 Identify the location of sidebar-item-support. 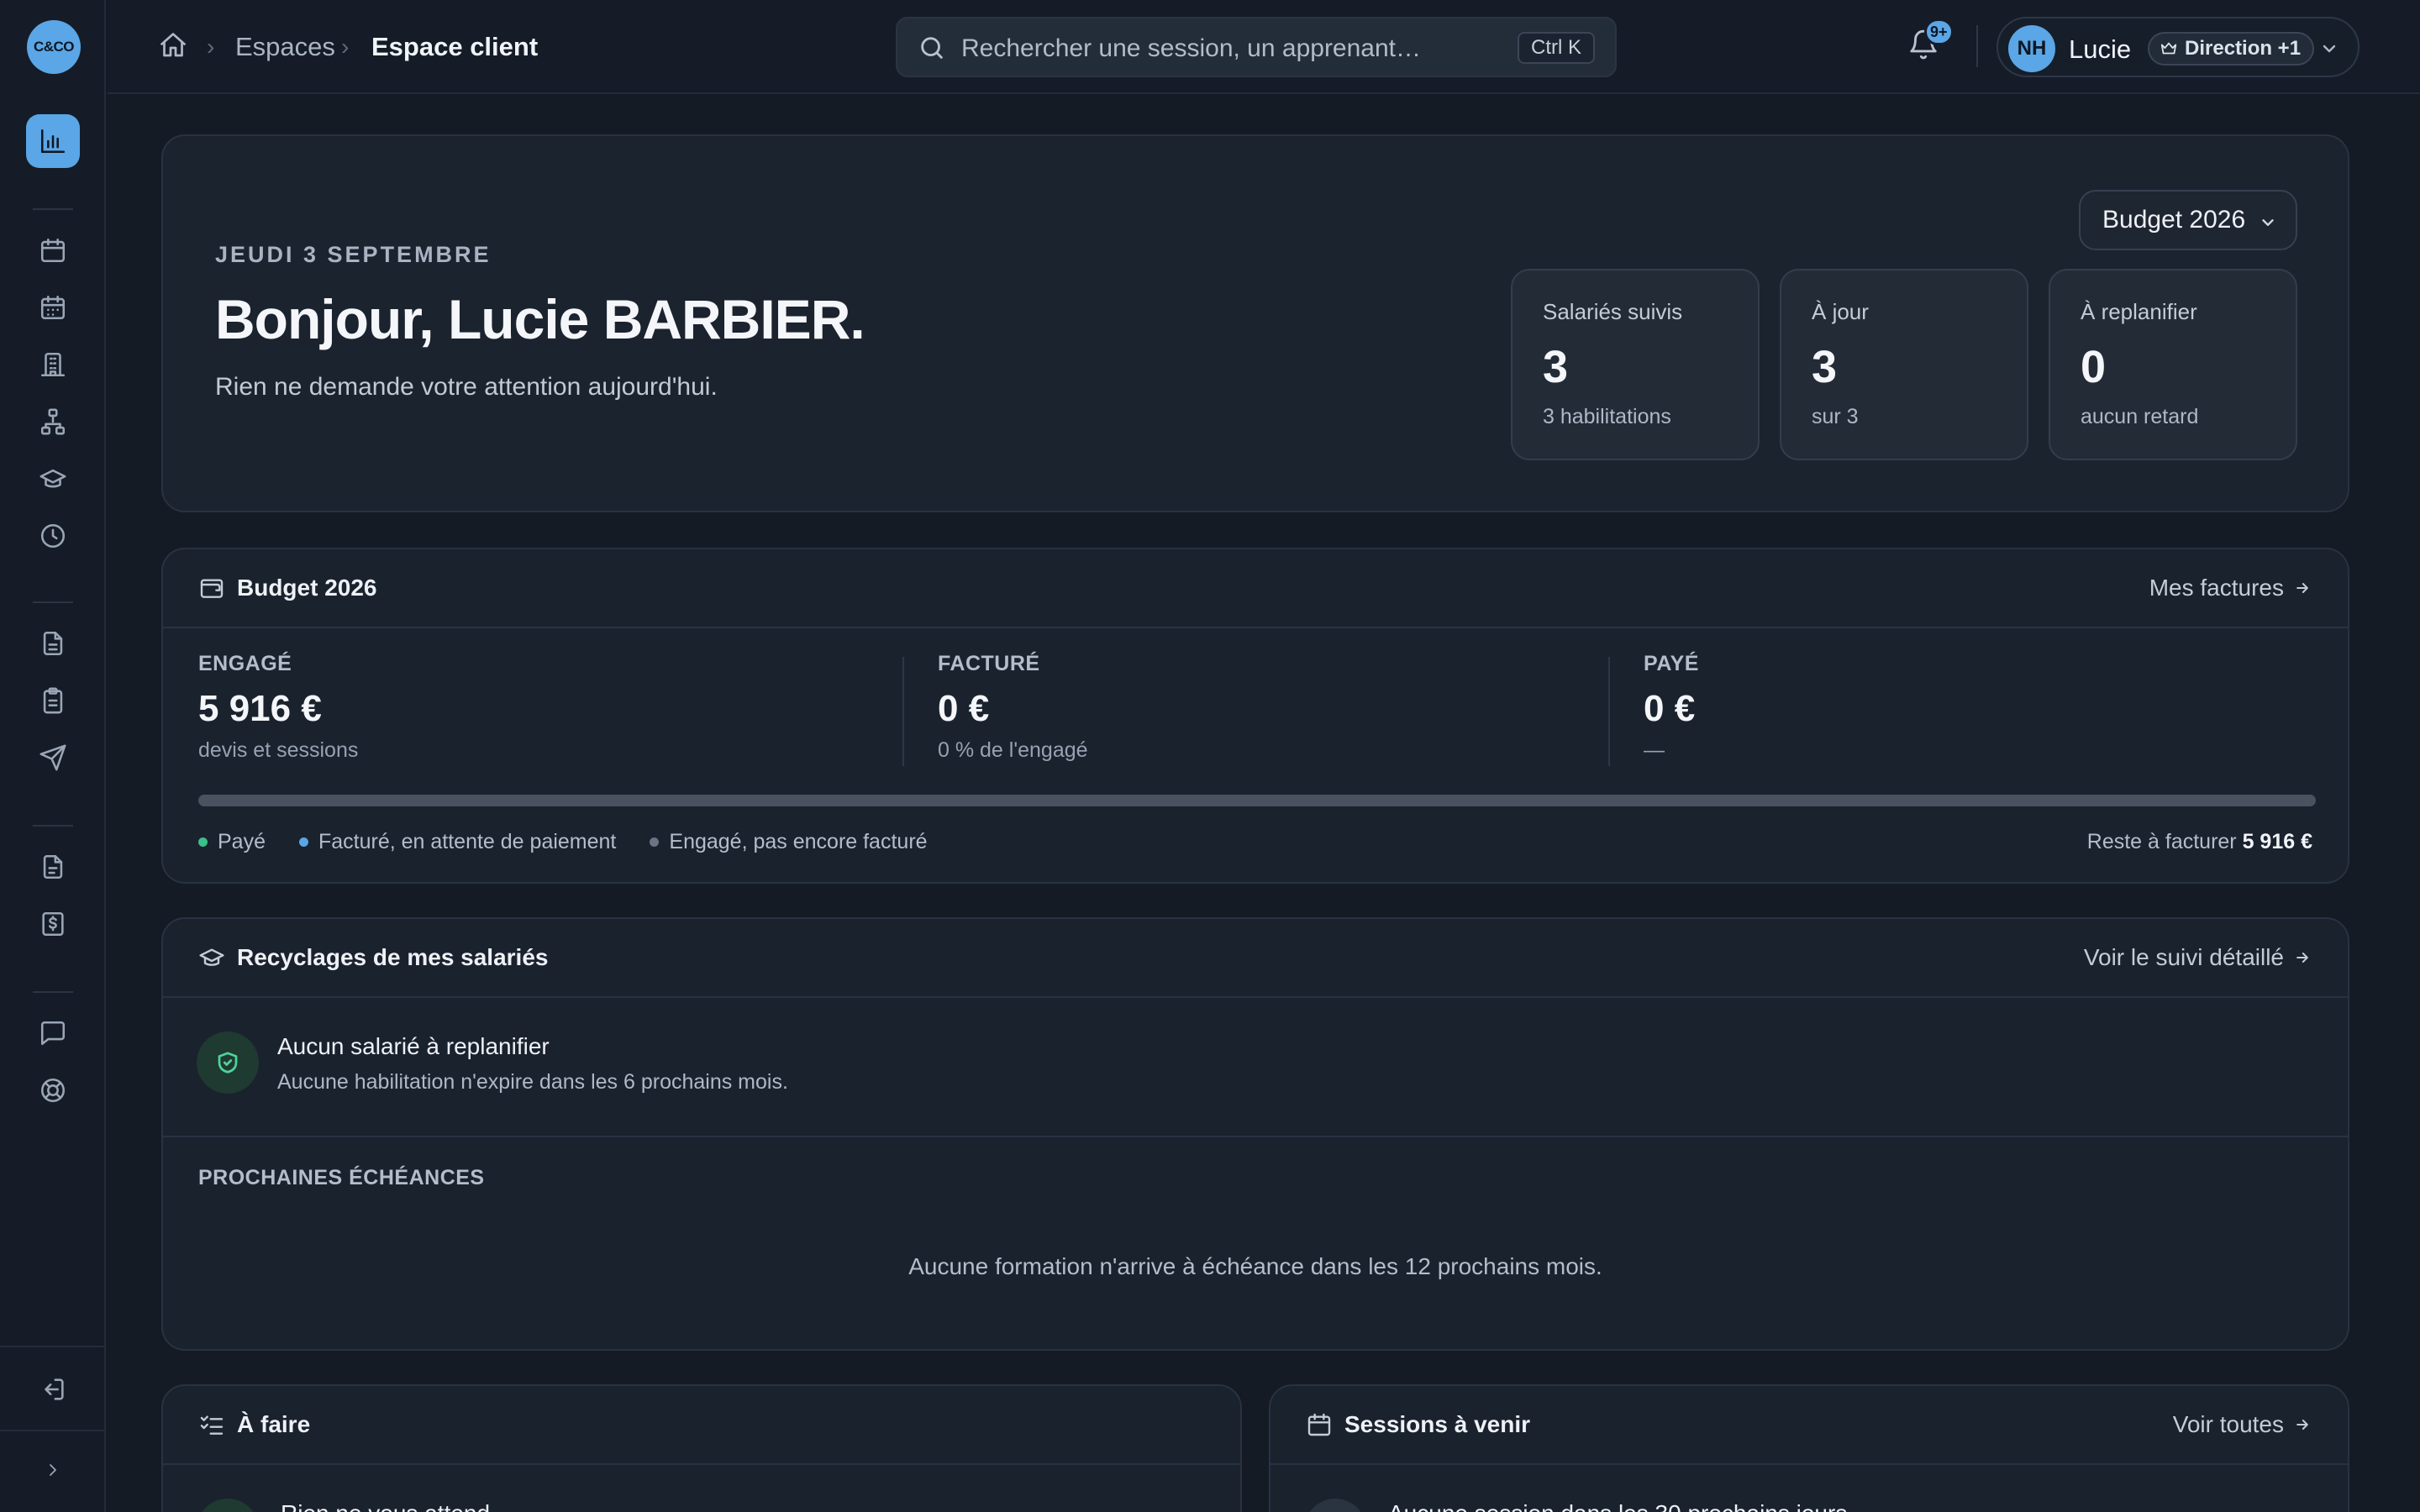
(53, 1090).